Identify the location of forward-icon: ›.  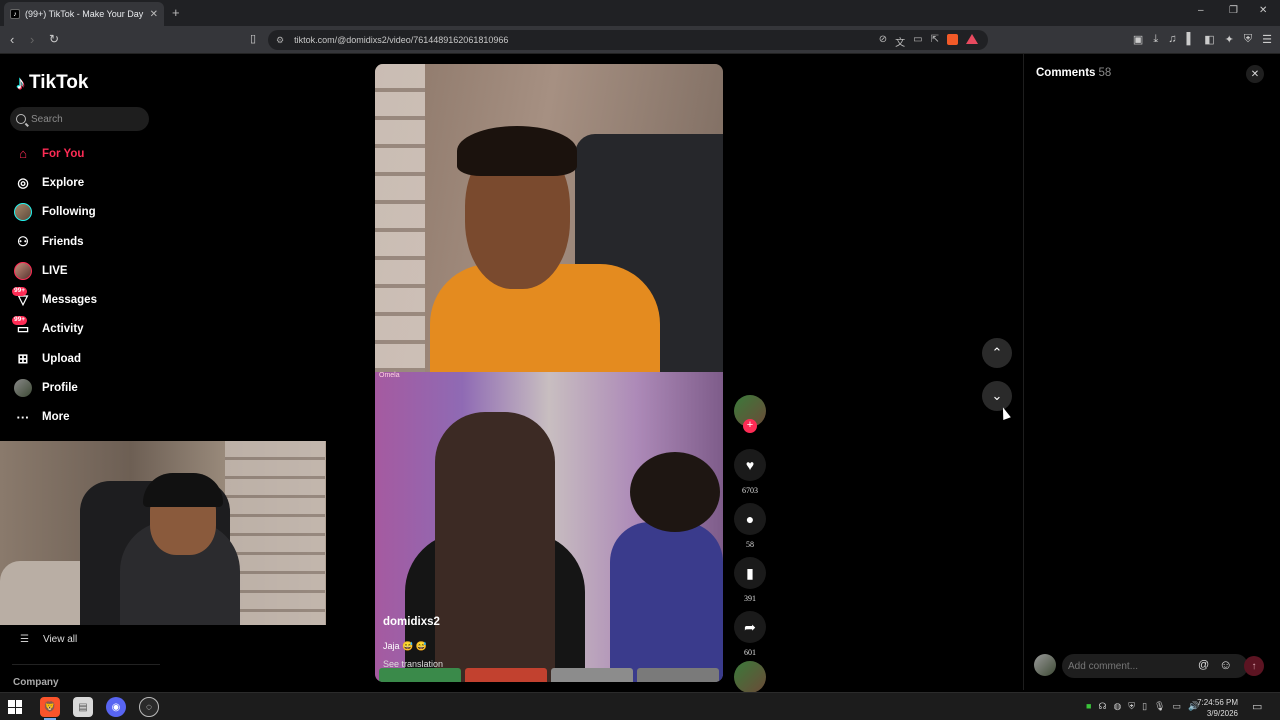
(32, 39).